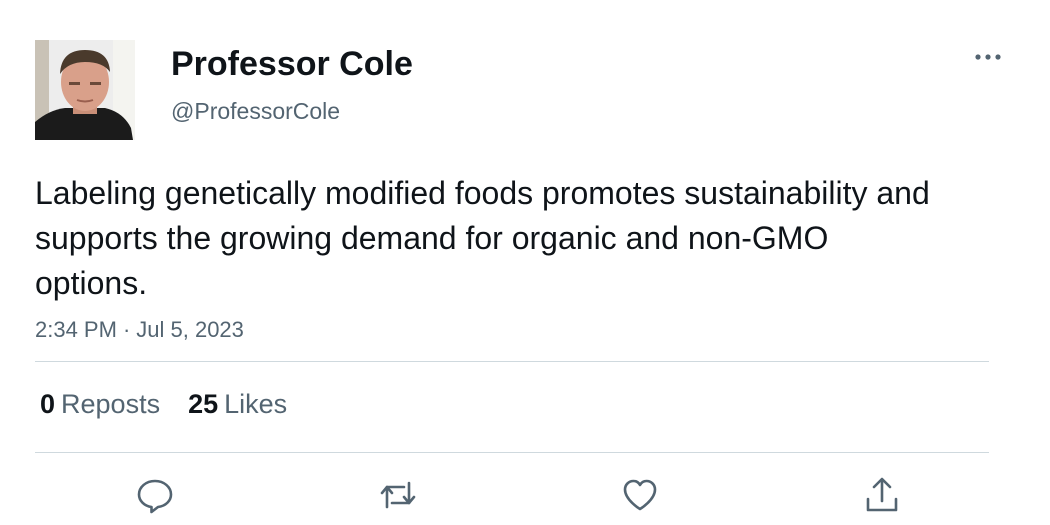 The height and width of the screenshot is (525, 1050). I want to click on like-button, so click(640, 495).